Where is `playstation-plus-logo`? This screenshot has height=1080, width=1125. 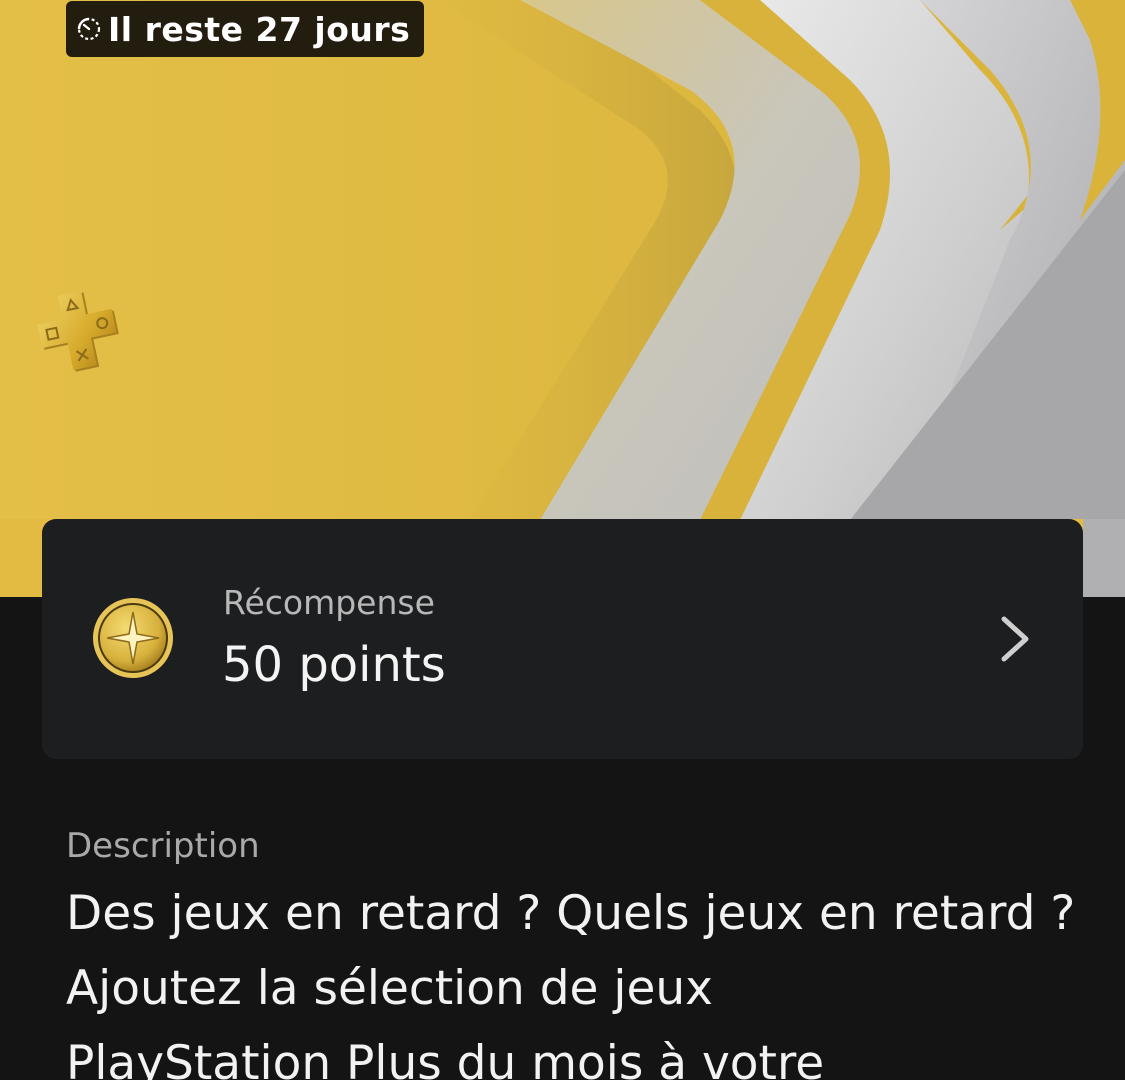
playstation-plus-logo is located at coordinates (78, 331).